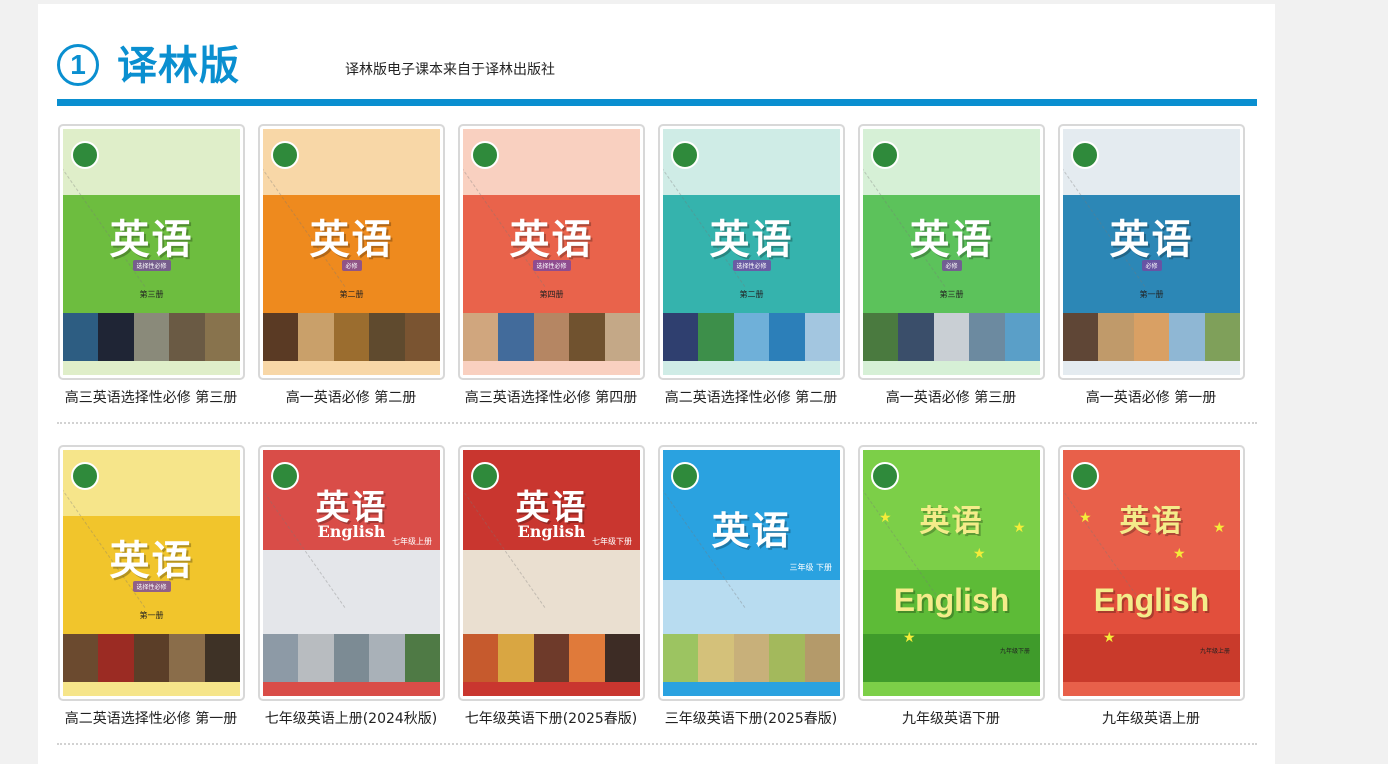 The width and height of the screenshot is (1388, 764). I want to click on cover-volume-label: 第三册, so click(951, 294).